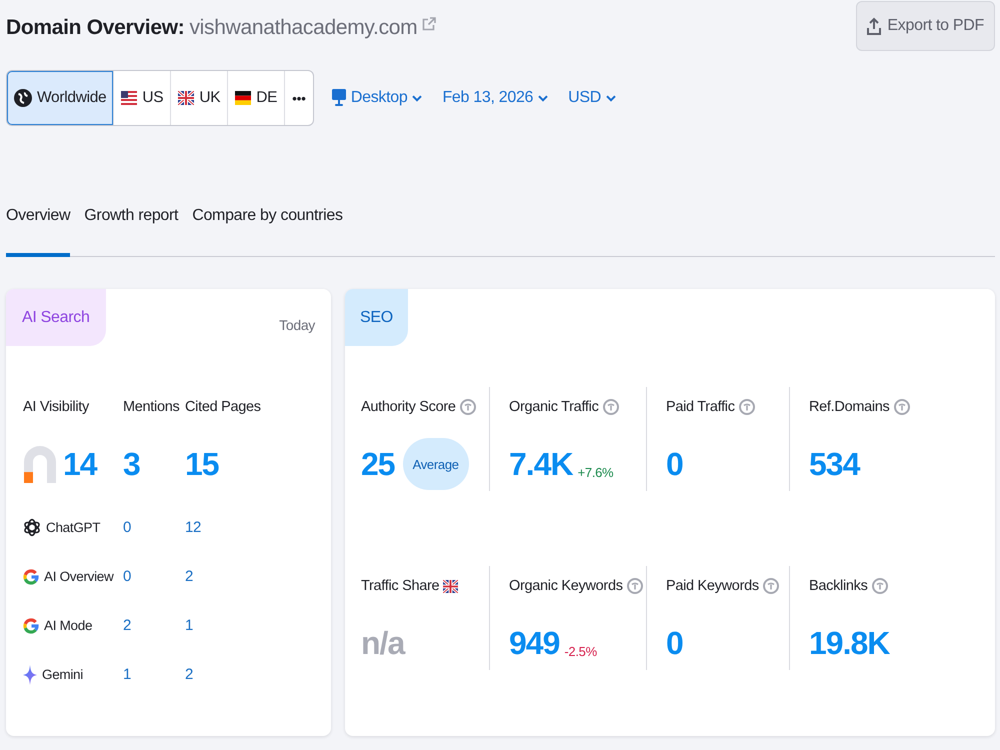 This screenshot has height=750, width=1000. I want to click on location-tab: UK, so click(199, 98).